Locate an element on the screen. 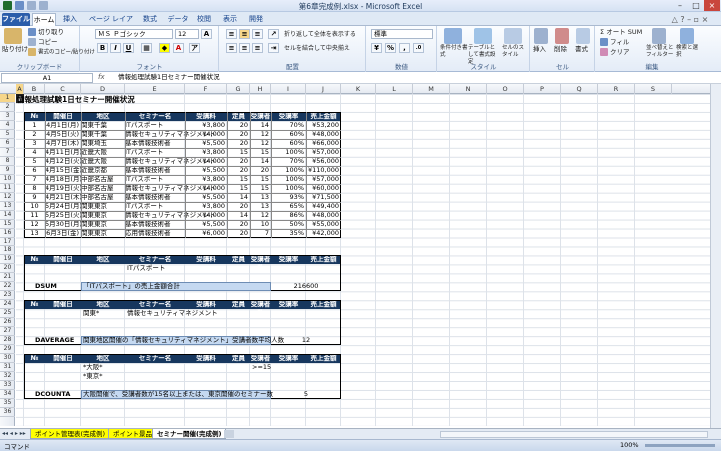 This screenshot has height=451, width=721. column-header-b: B is located at coordinates (34, 89).